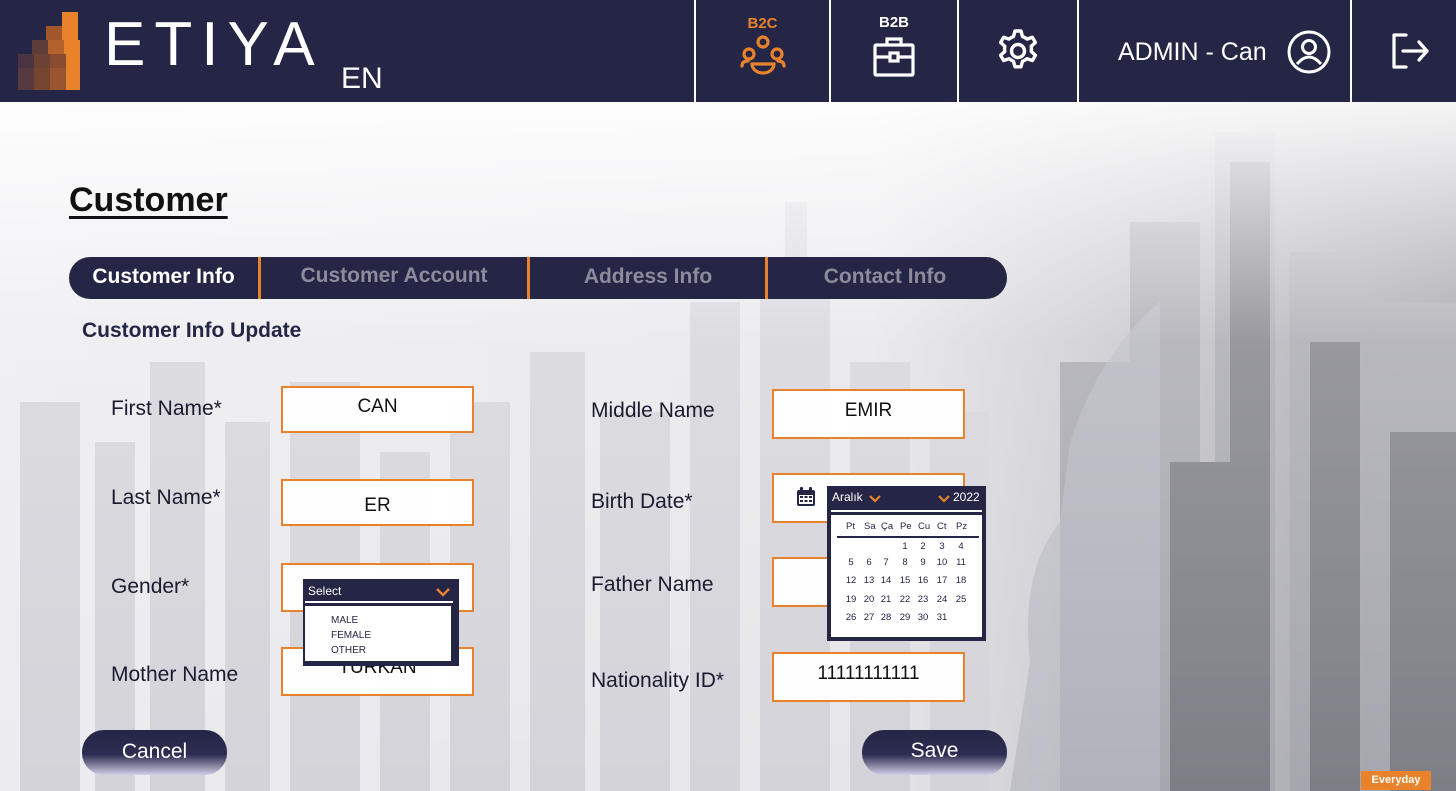 This screenshot has height=791, width=1456. What do you see at coordinates (869, 581) in the screenshot?
I see `calendar-day: 13` at bounding box center [869, 581].